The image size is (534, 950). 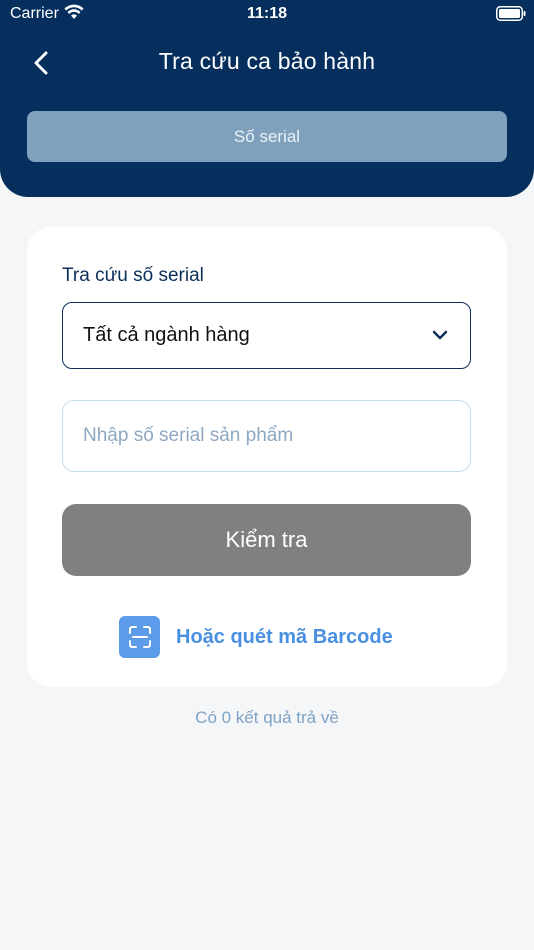 What do you see at coordinates (166, 335) in the screenshot?
I see `category-selected-value: Tất cả ngành hàng` at bounding box center [166, 335].